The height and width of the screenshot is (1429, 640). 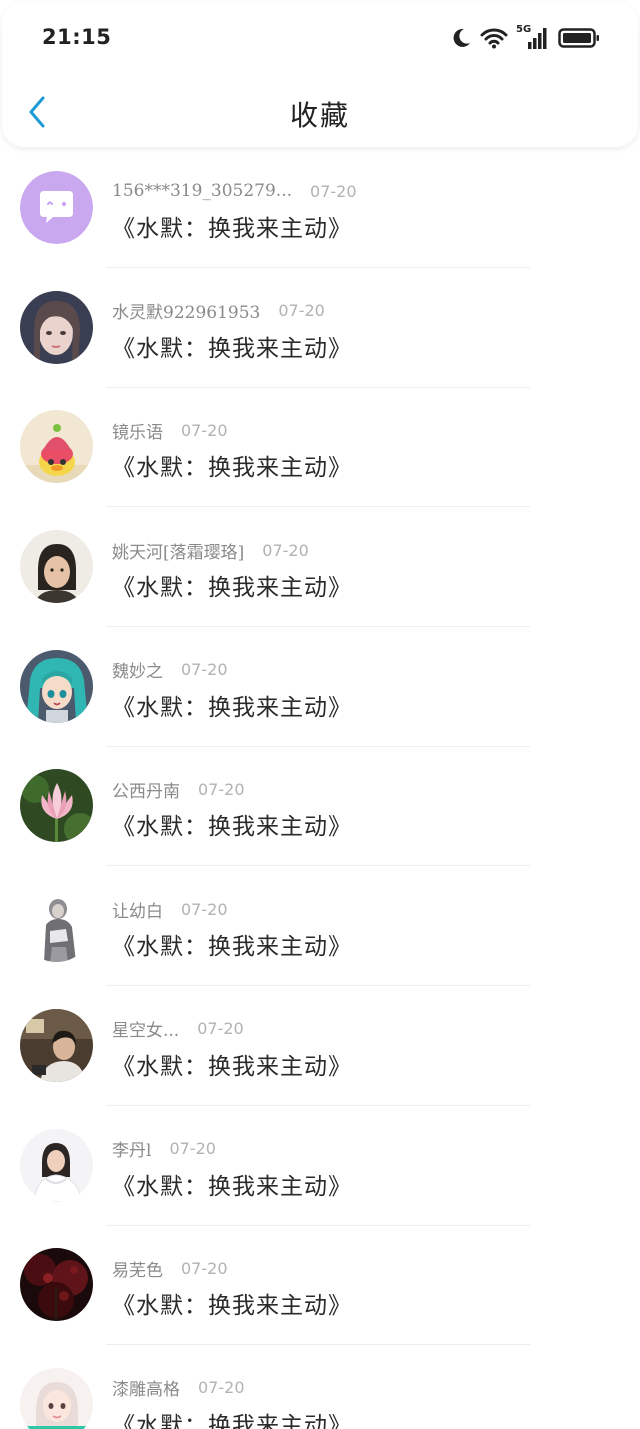 I want to click on list-item: 姚天河[落霜璎珞] 07-20 《水默：换我来主动》, so click(x=320, y=568).